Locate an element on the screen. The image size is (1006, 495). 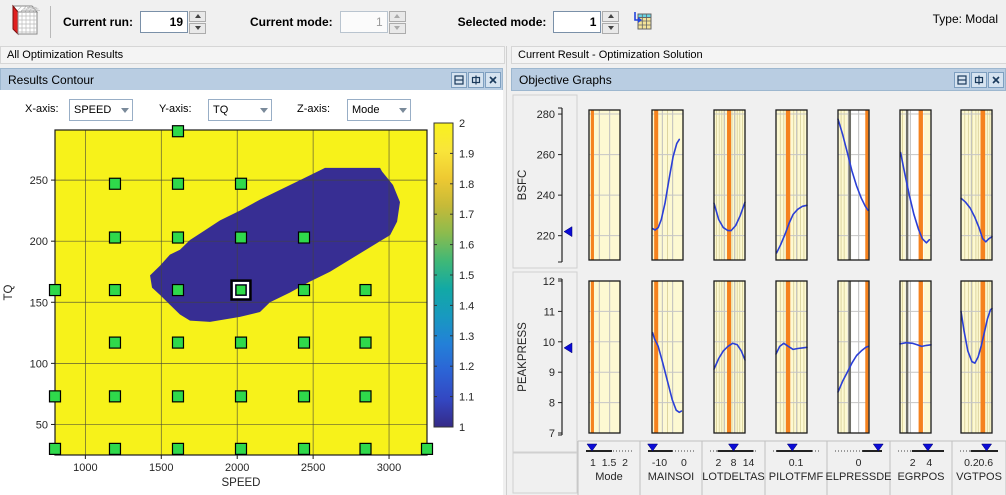
selected-mode-spinner: 1 is located at coordinates (586, 22).